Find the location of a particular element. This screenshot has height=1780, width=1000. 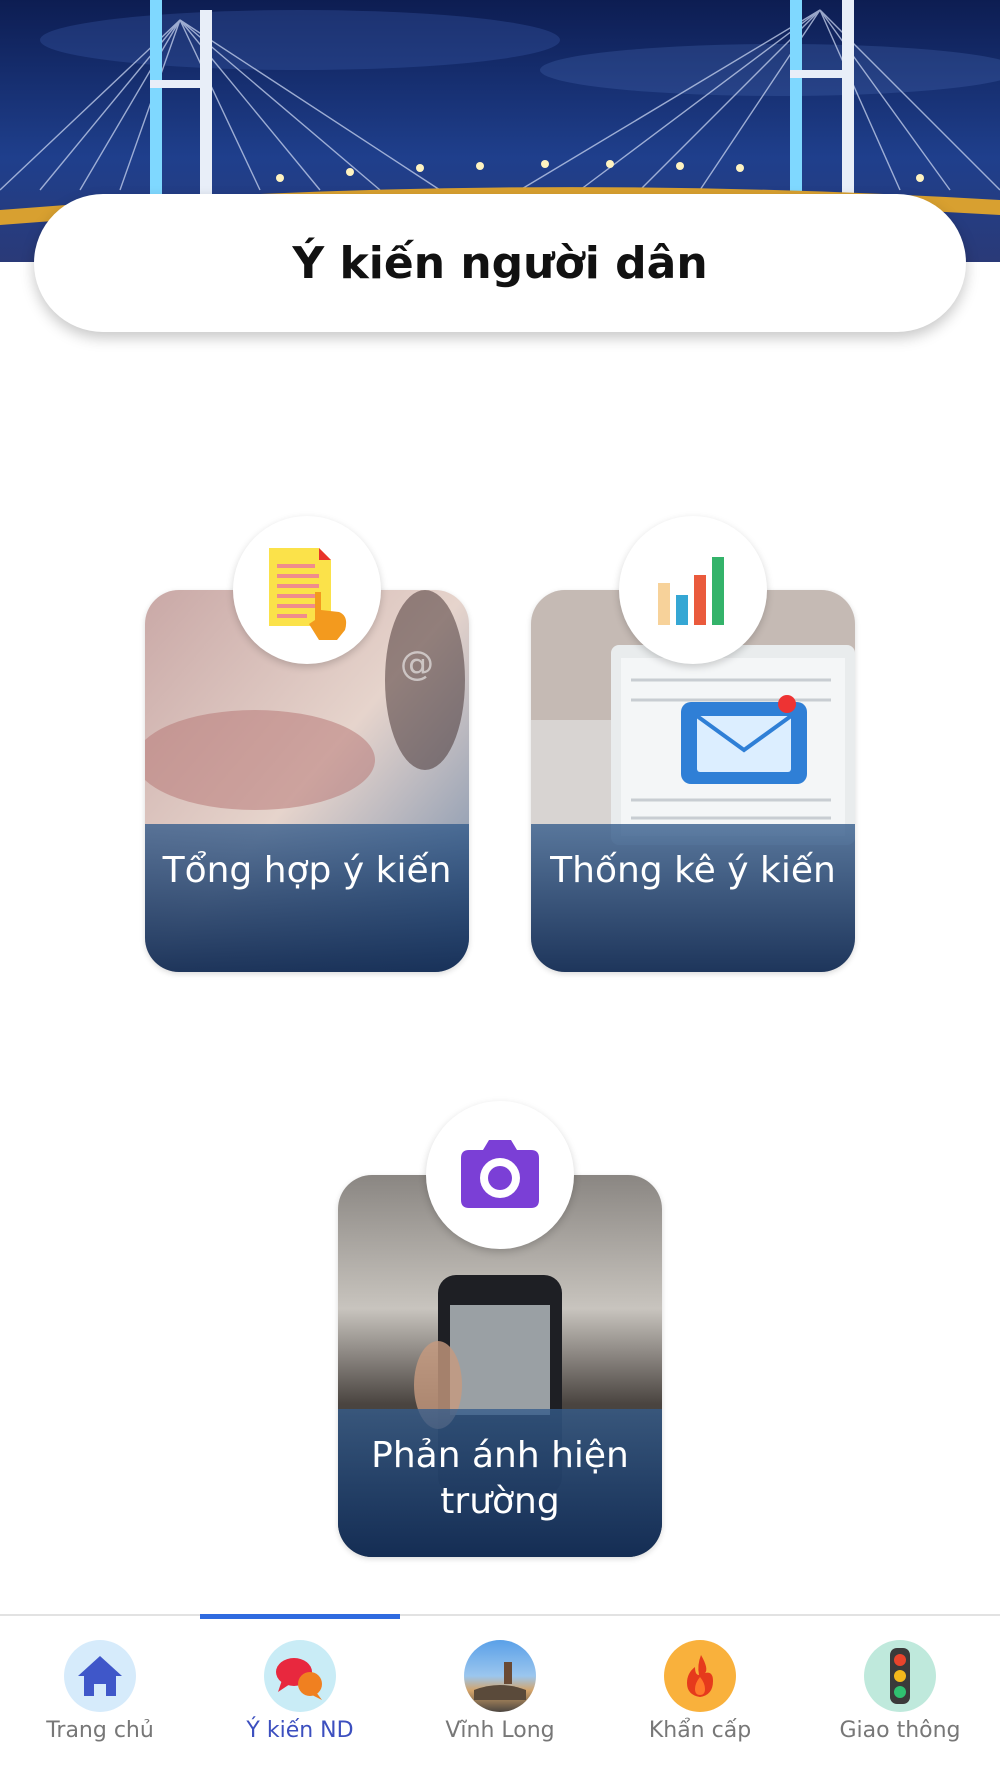

traffic-light-icon is located at coordinates (900, 1676).